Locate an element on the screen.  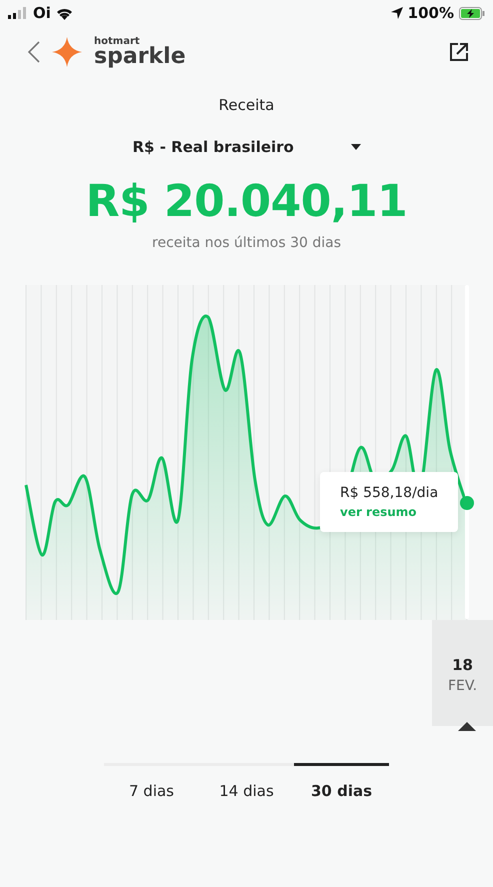
carrier-name: Oi is located at coordinates (42, 13).